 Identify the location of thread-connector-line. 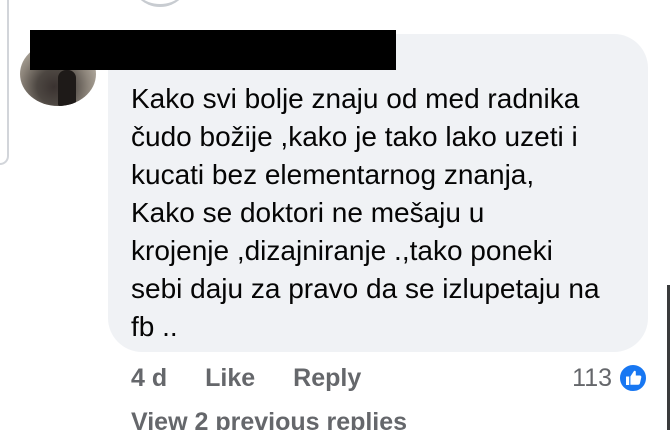
(4, 82).